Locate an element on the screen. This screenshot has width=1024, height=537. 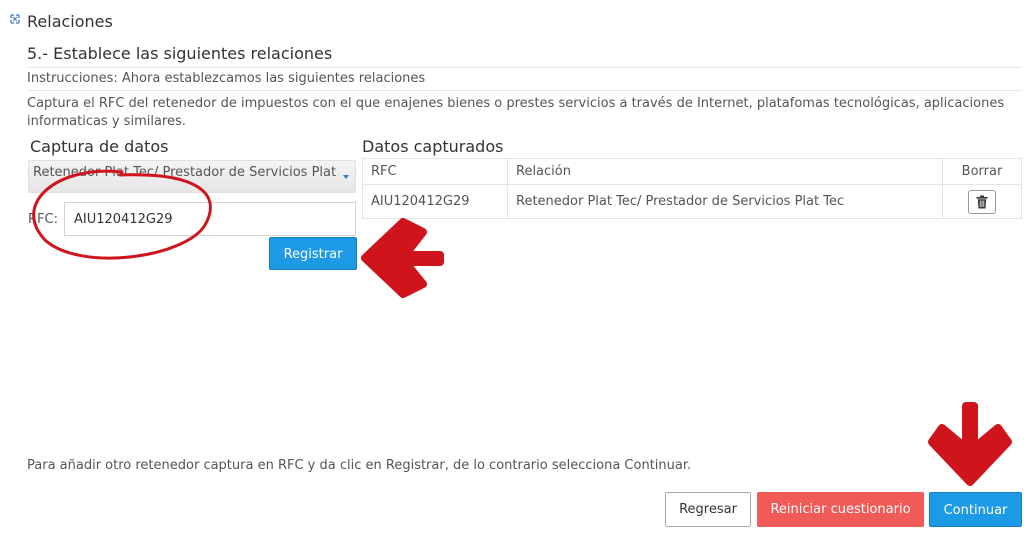
back-button: Regresar is located at coordinates (708, 509).